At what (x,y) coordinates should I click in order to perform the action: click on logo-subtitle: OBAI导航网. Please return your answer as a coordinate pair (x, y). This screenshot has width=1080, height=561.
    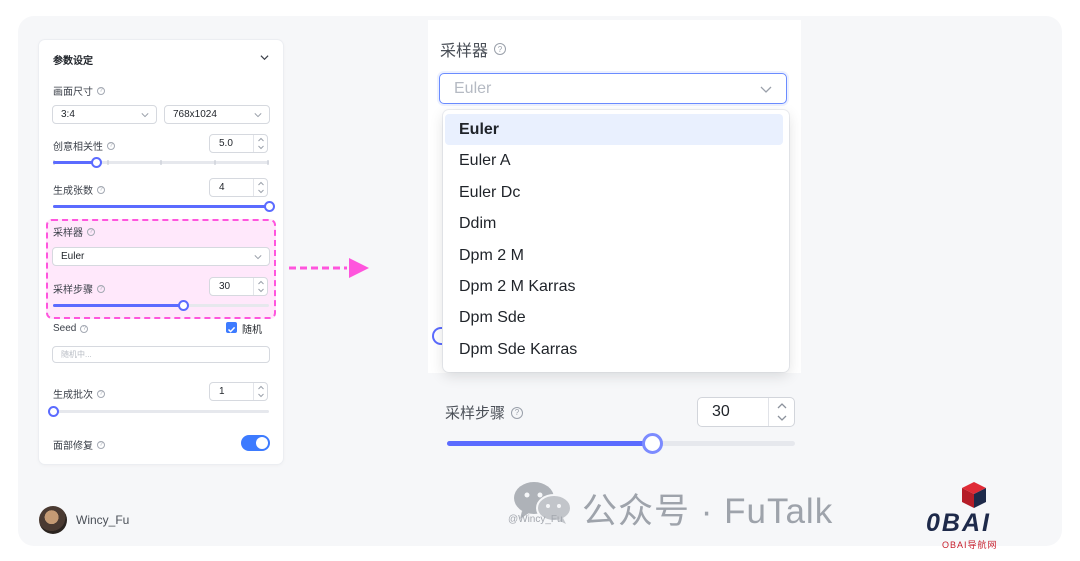
    Looking at the image, I should click on (970, 545).